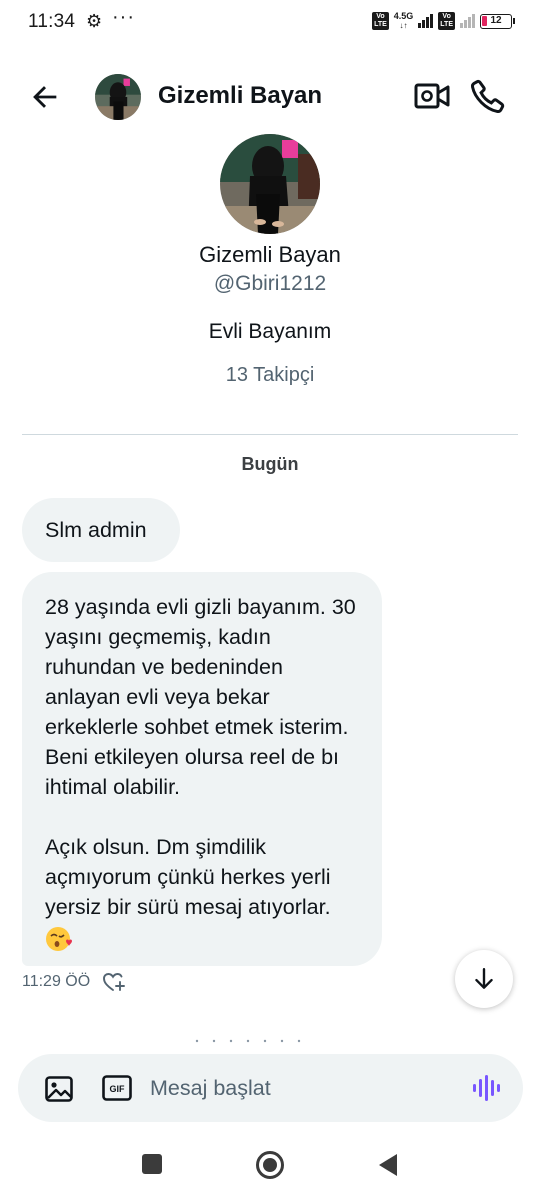 Image resolution: width=540 pixels, height=1200 pixels. What do you see at coordinates (270, 22) in the screenshot?
I see `status-bar: 11:34 ⚙ ··· Vo LTE 4.5G ↓↑ Vo LTE 12` at bounding box center [270, 22].